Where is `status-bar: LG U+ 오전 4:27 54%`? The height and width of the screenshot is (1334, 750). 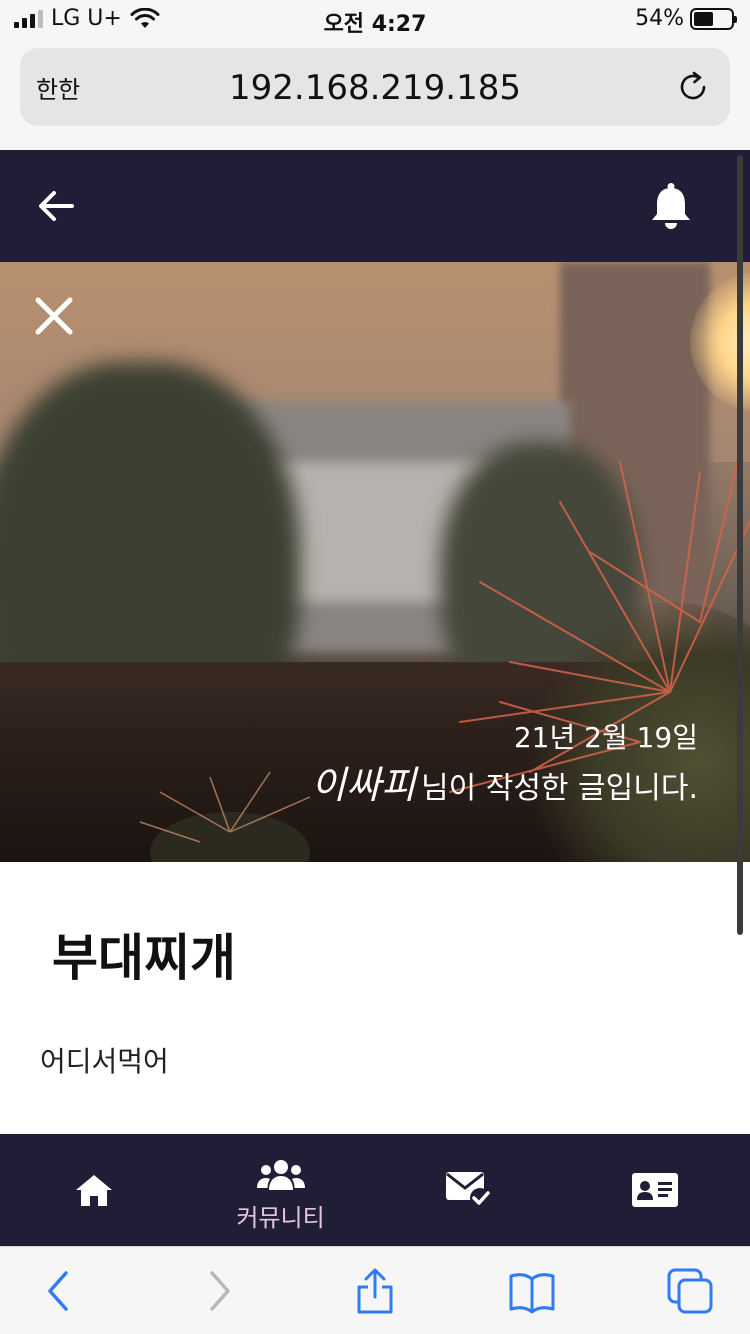
status-bar: LG U+ 오전 4:27 54% is located at coordinates (375, 20).